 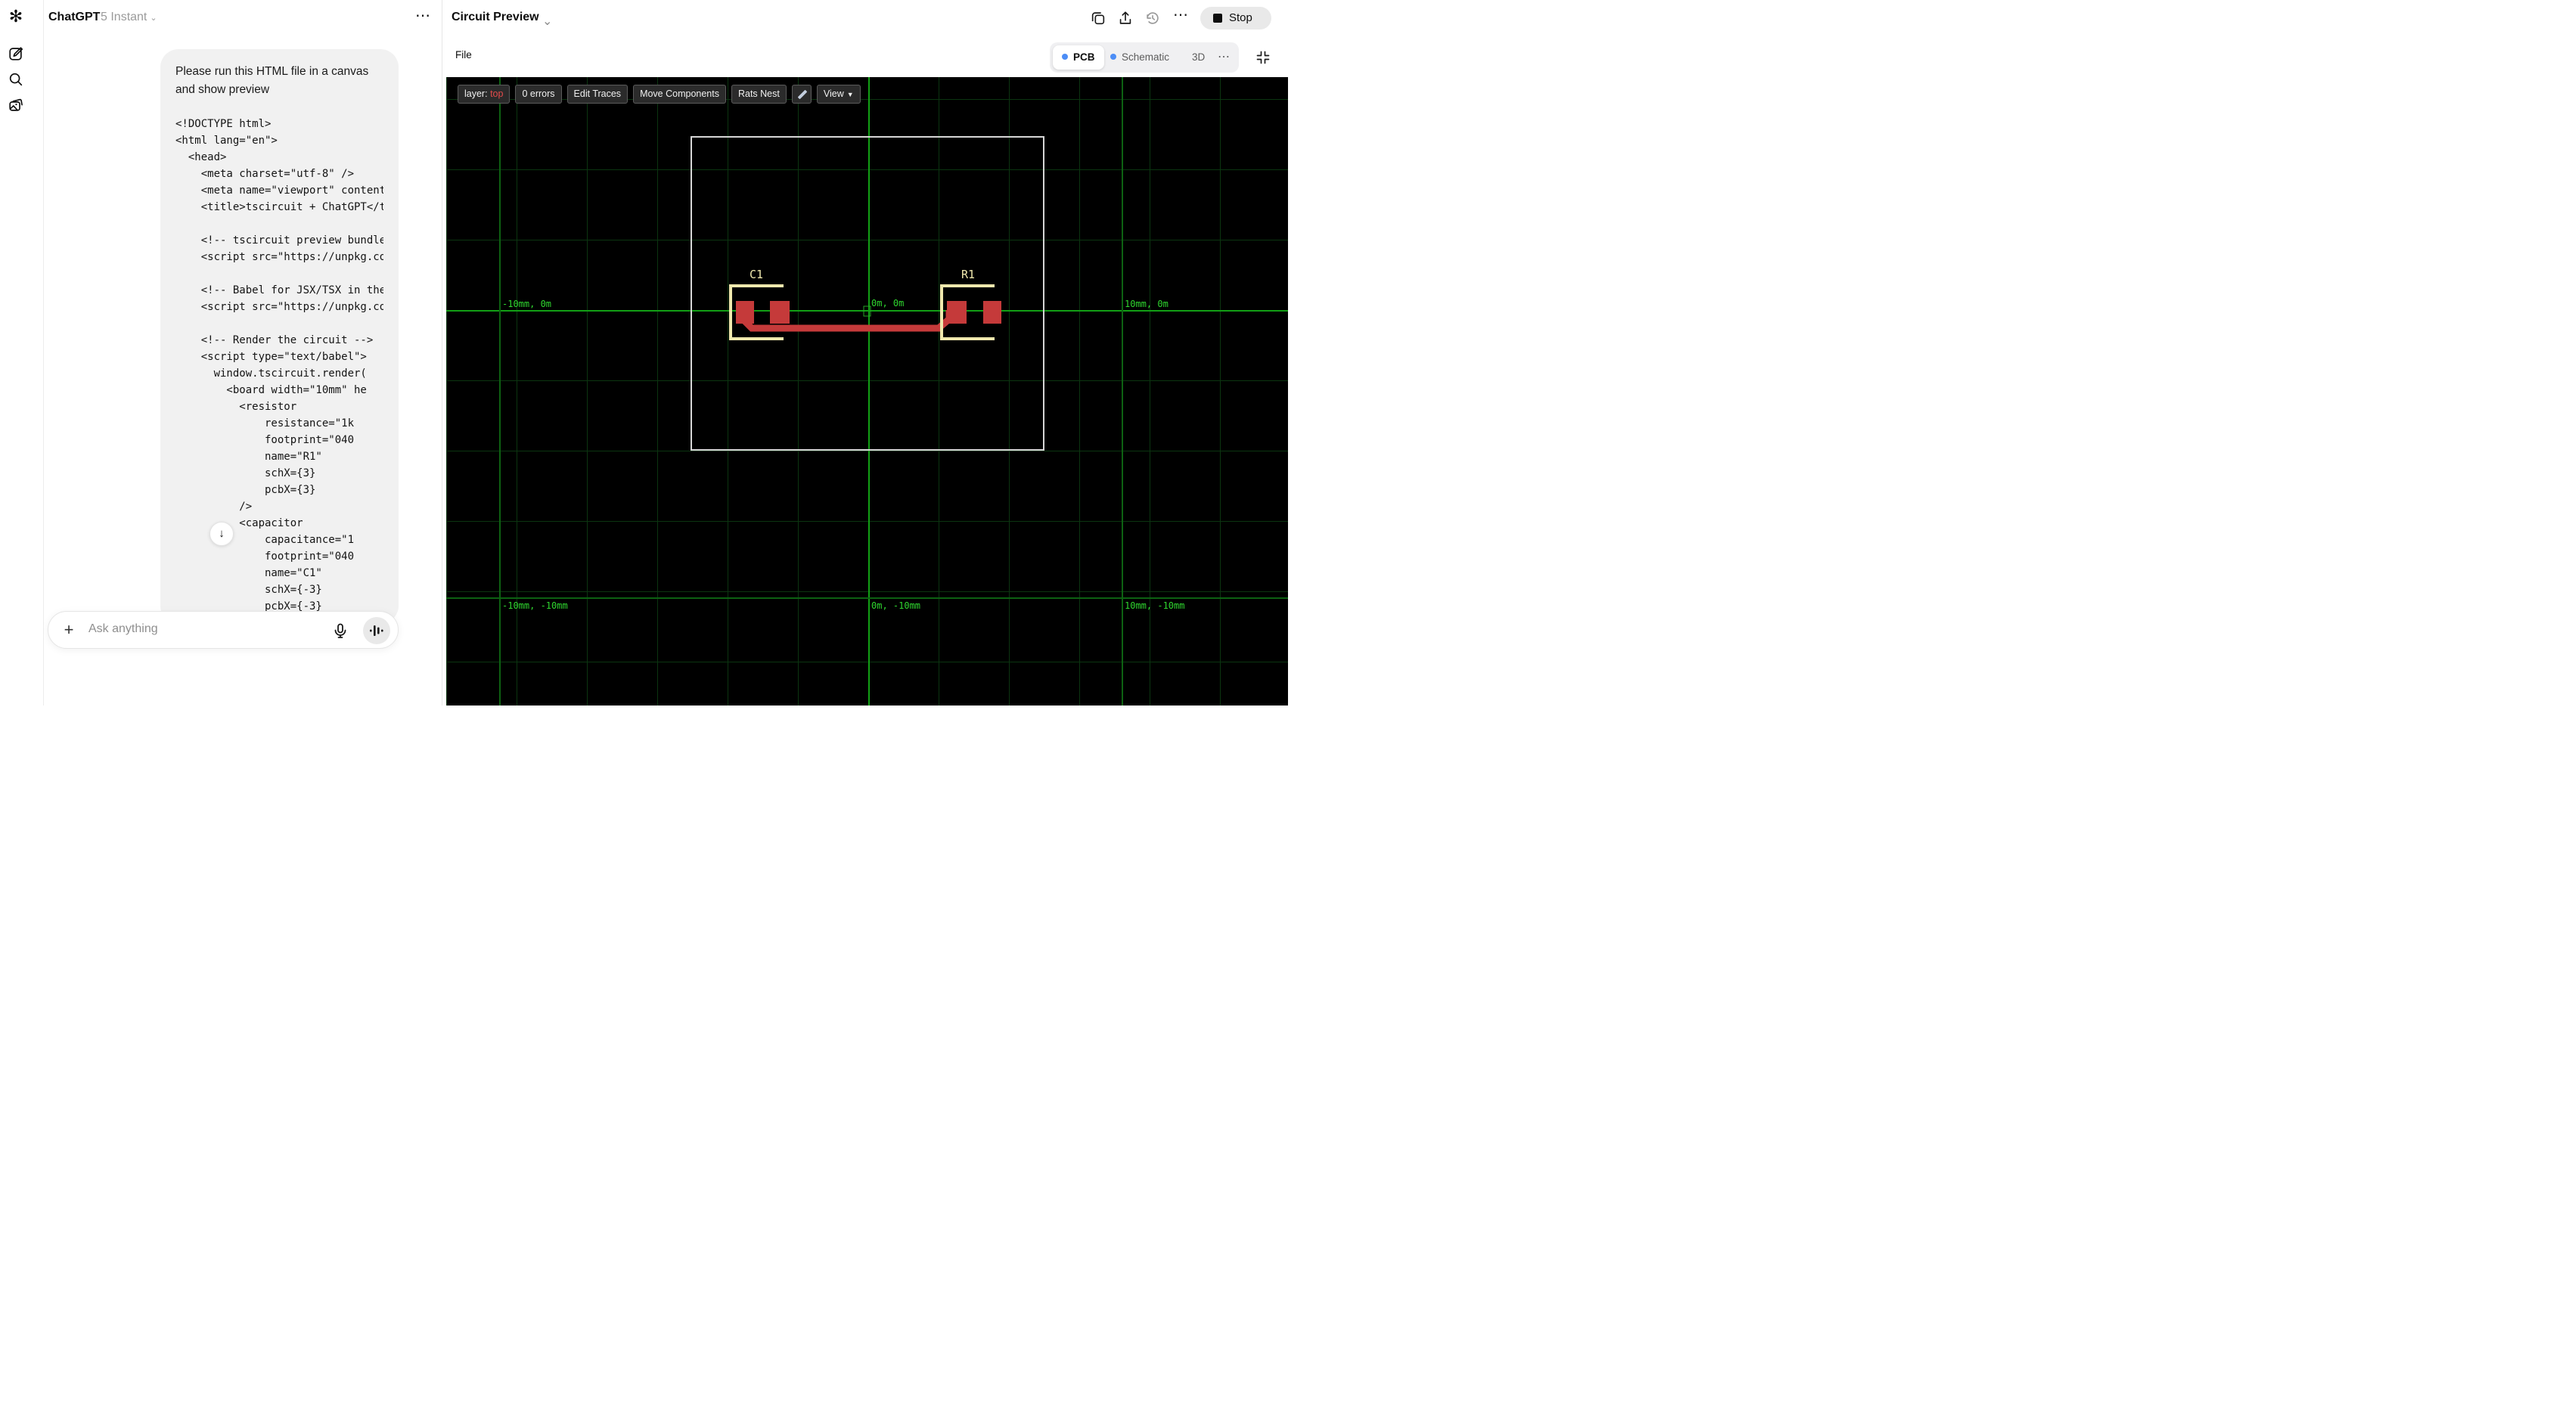 I want to click on chevron-down-icon: ⌄, so click(x=153, y=18).